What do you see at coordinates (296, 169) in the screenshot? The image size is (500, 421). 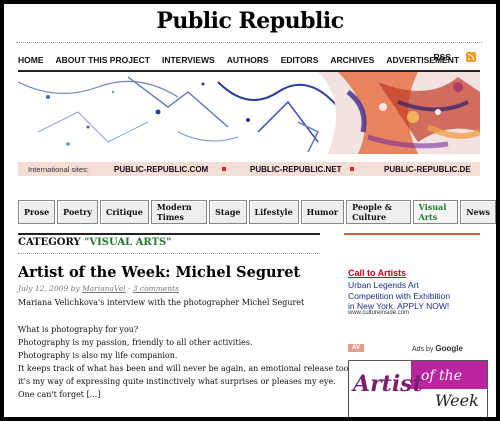 I see `intl-site-net: PUBLIC-REPUBLIC.NET` at bounding box center [296, 169].